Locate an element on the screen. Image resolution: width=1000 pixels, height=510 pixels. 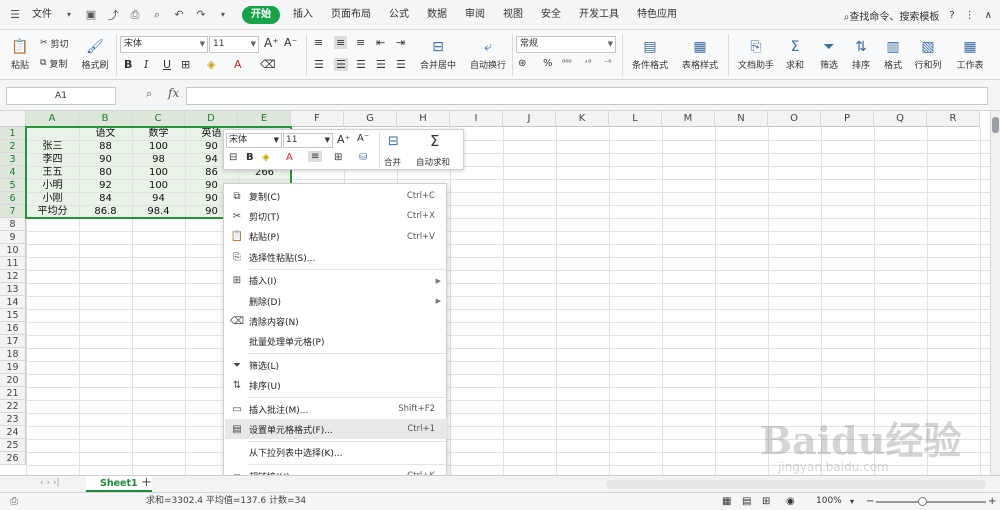
mini-autosum-label: 自动求和 is located at coordinates (433, 162).